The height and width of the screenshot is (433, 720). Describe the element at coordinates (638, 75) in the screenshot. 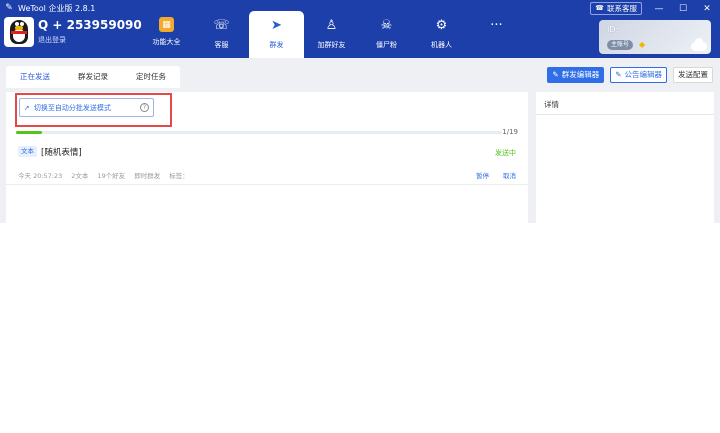

I see `notice-editor-button: ✎ 公告编辑器` at that location.